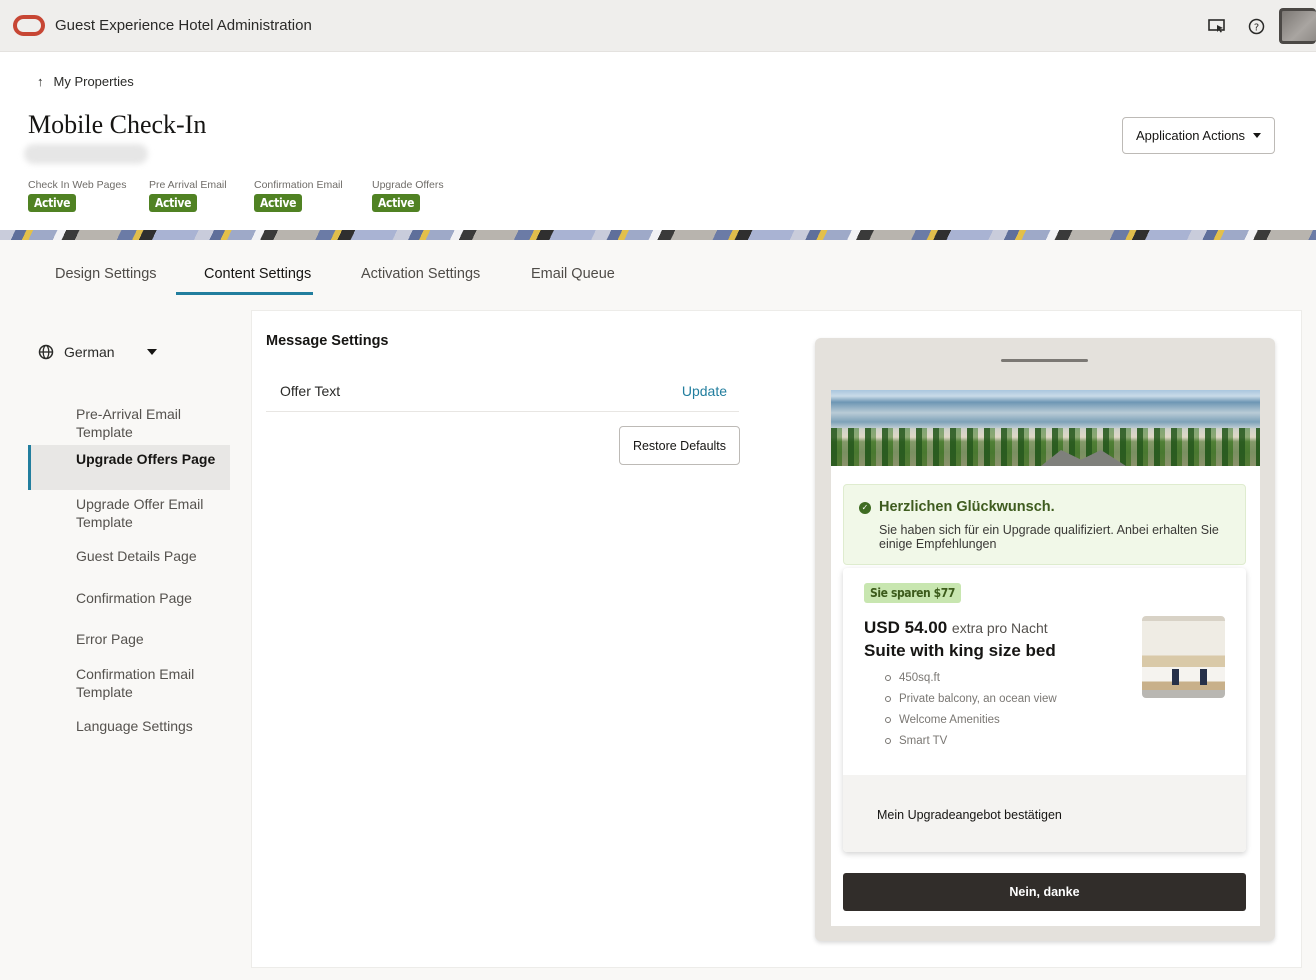 This screenshot has height=980, width=1316. Describe the element at coordinates (129, 467) in the screenshot. I see `sidebar-item-upgrade-offers-page: Upgrade Offers Page` at that location.